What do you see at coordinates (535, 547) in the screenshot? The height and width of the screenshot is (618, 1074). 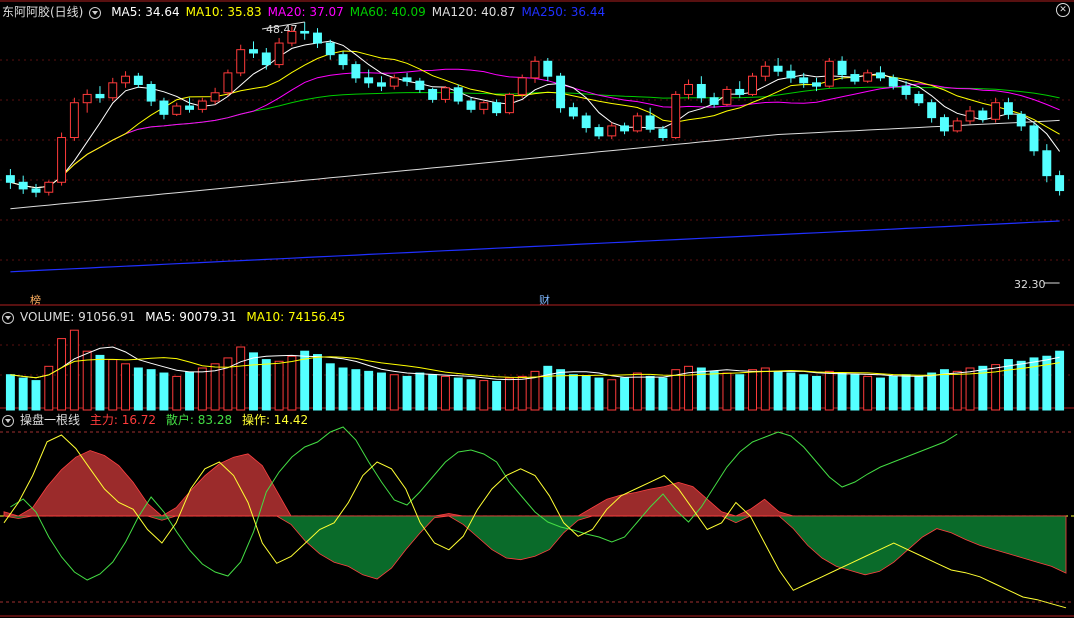 I see `zhuli-negative-area` at bounding box center [535, 547].